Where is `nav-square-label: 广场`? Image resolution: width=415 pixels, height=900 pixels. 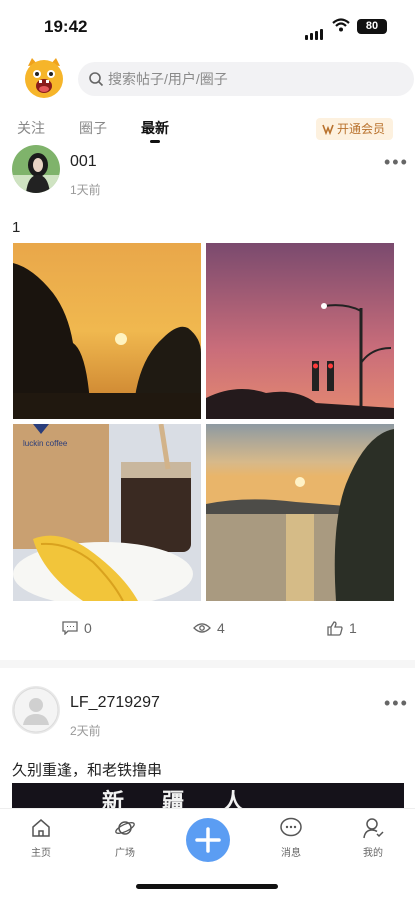 nav-square-label: 广场 is located at coordinates (125, 853).